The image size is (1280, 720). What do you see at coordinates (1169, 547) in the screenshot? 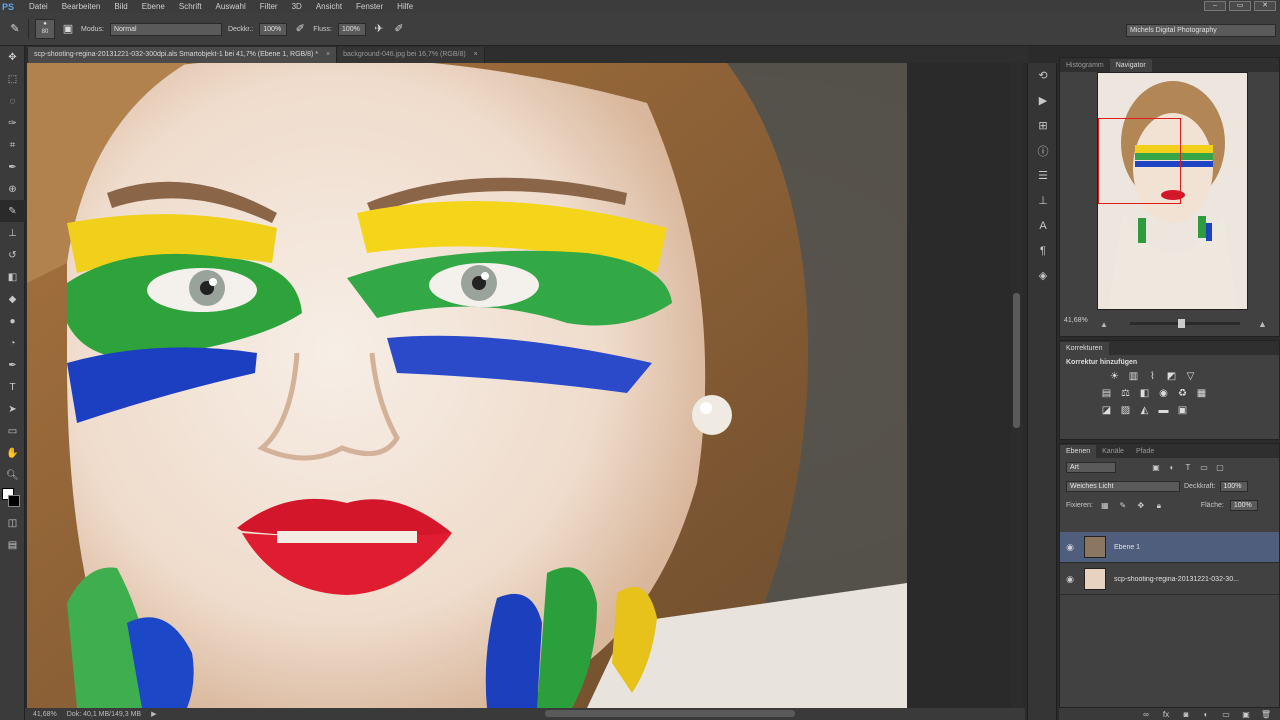
I see `layer-row-ebene-1: ◉ Ebene 1` at bounding box center [1169, 547].